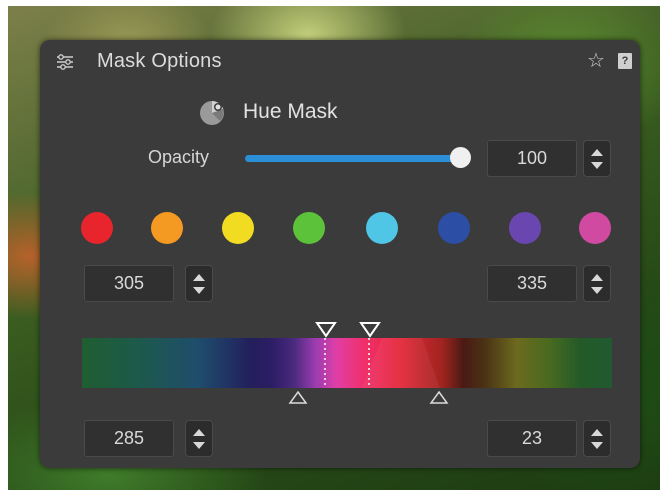  Describe the element at coordinates (625, 61) in the screenshot. I see `help-icon: ?` at that location.